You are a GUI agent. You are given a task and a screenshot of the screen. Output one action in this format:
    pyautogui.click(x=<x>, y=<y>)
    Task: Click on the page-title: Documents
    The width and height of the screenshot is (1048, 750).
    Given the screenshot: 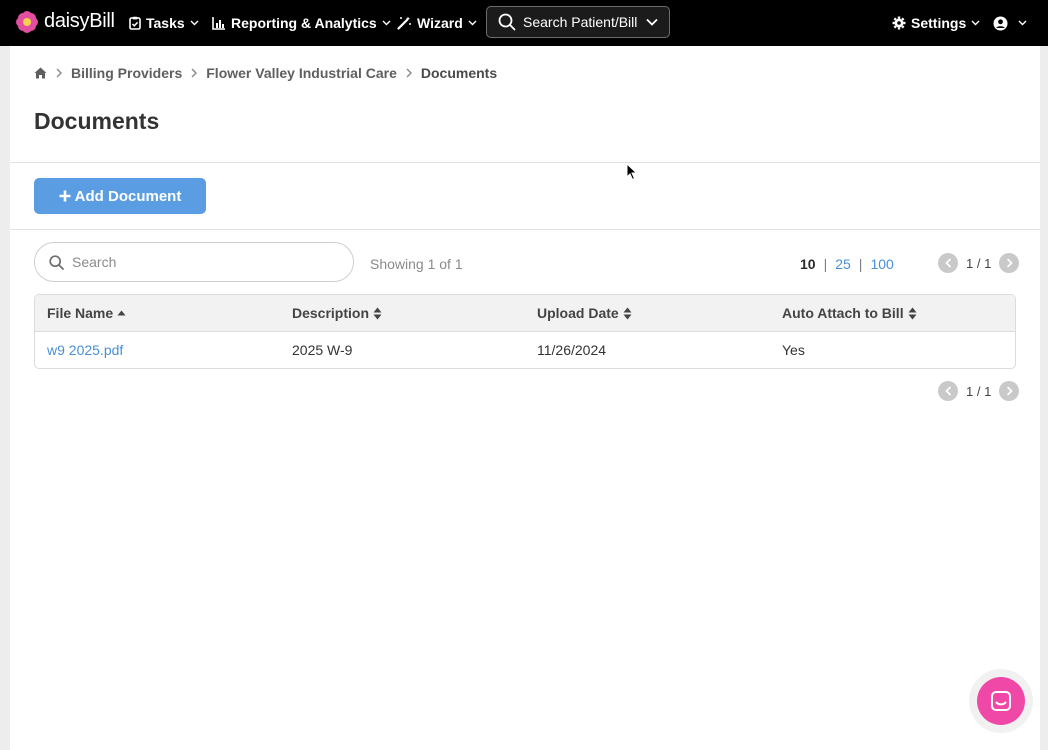 What is the action you would take?
    pyautogui.click(x=97, y=121)
    